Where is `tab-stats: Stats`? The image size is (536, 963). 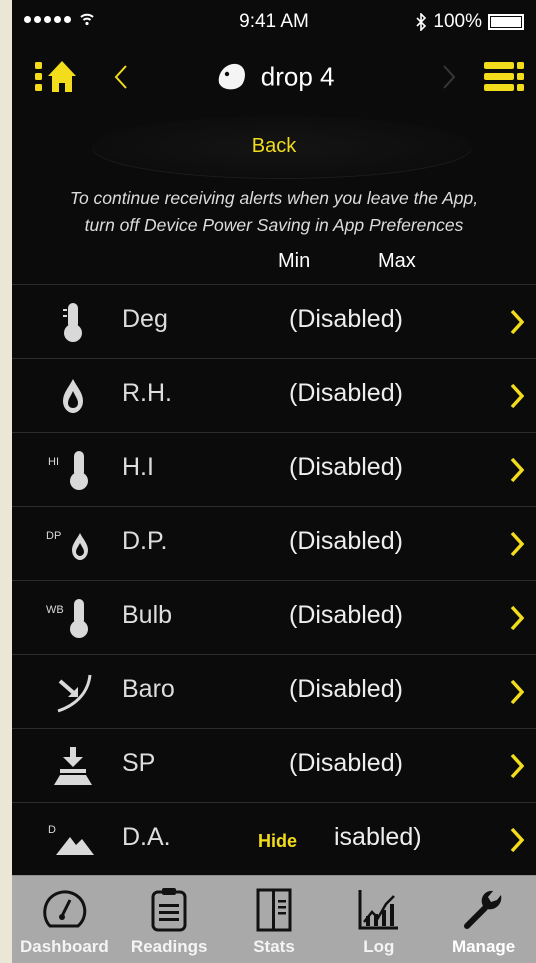 tab-stats: Stats is located at coordinates (274, 919).